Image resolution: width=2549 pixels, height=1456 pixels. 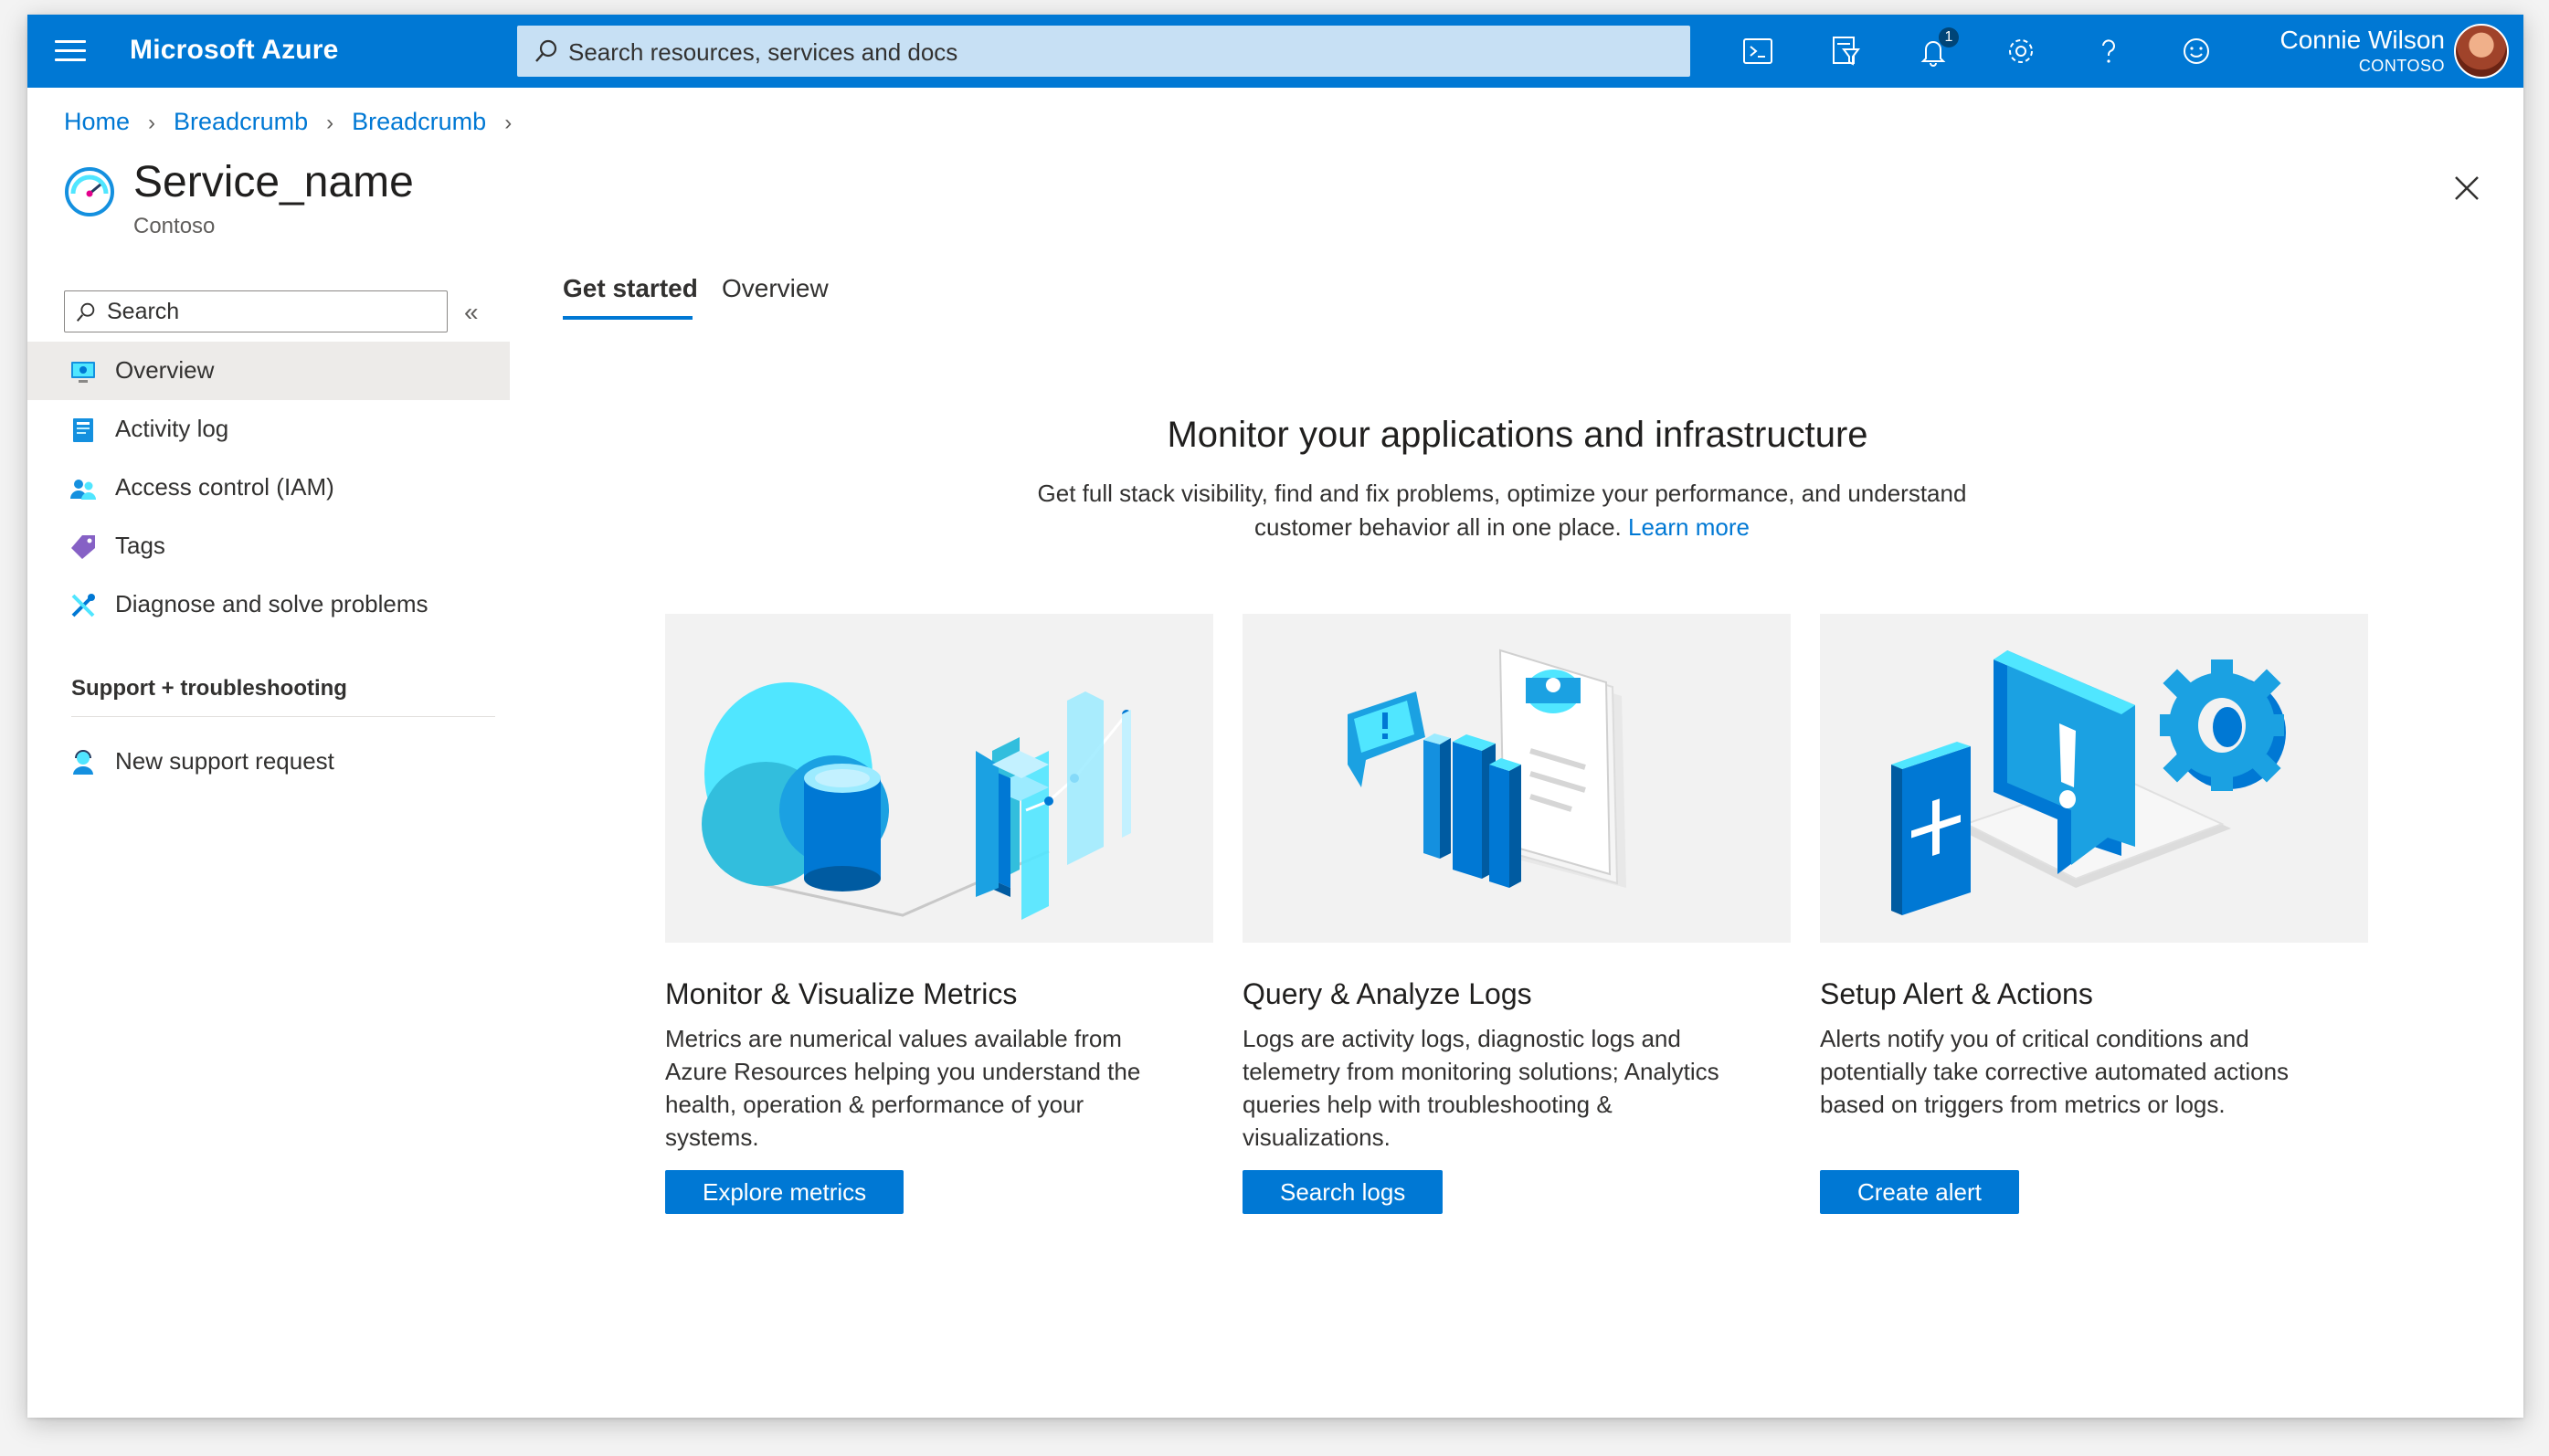 I want to click on explore-metrics-button: Explore metrics, so click(x=784, y=1192).